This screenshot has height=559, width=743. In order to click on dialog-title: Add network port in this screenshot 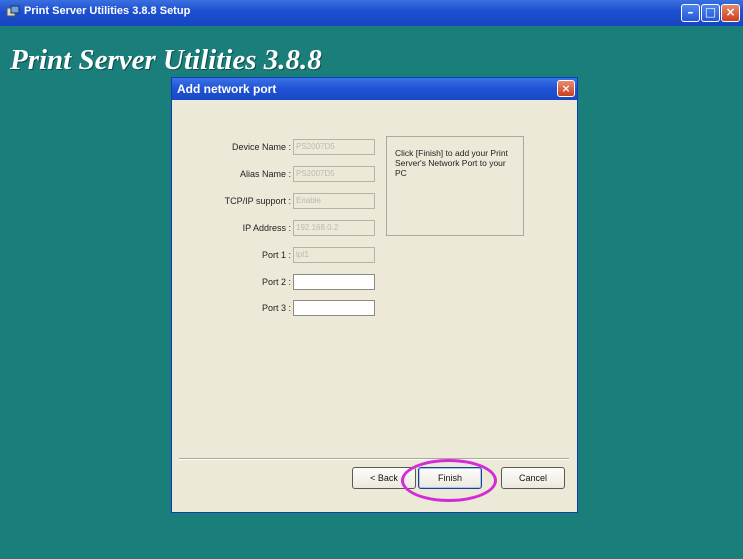, I will do `click(227, 89)`.